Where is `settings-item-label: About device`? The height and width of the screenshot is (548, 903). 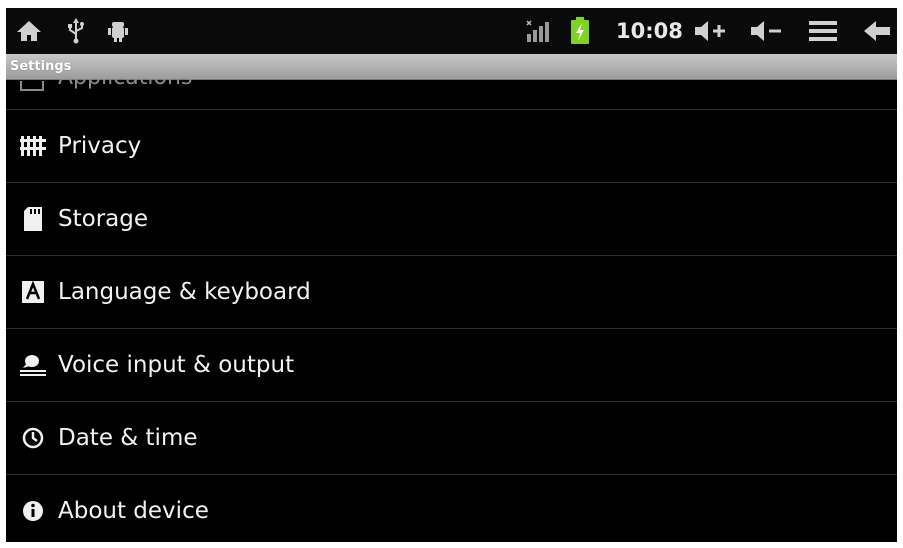 settings-item-label: About device is located at coordinates (133, 511).